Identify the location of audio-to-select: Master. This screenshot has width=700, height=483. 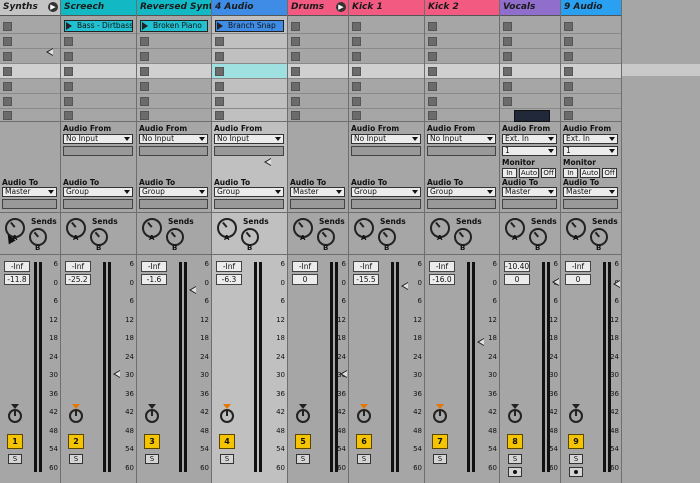
(317, 192).